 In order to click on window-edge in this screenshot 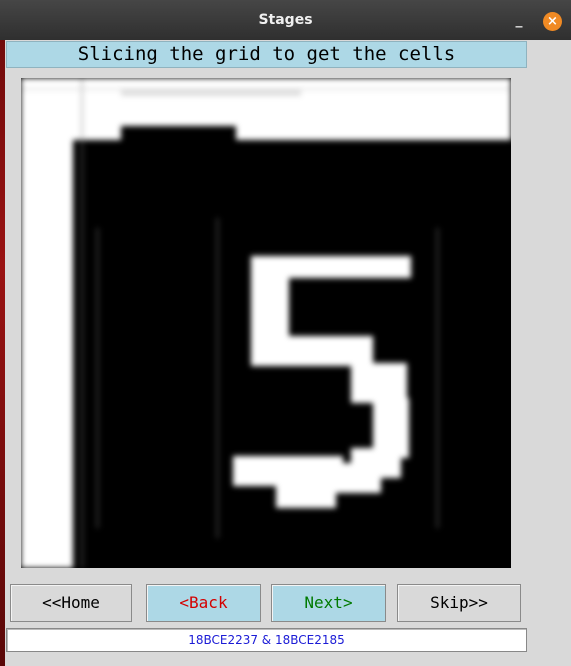, I will do `click(2, 333)`.